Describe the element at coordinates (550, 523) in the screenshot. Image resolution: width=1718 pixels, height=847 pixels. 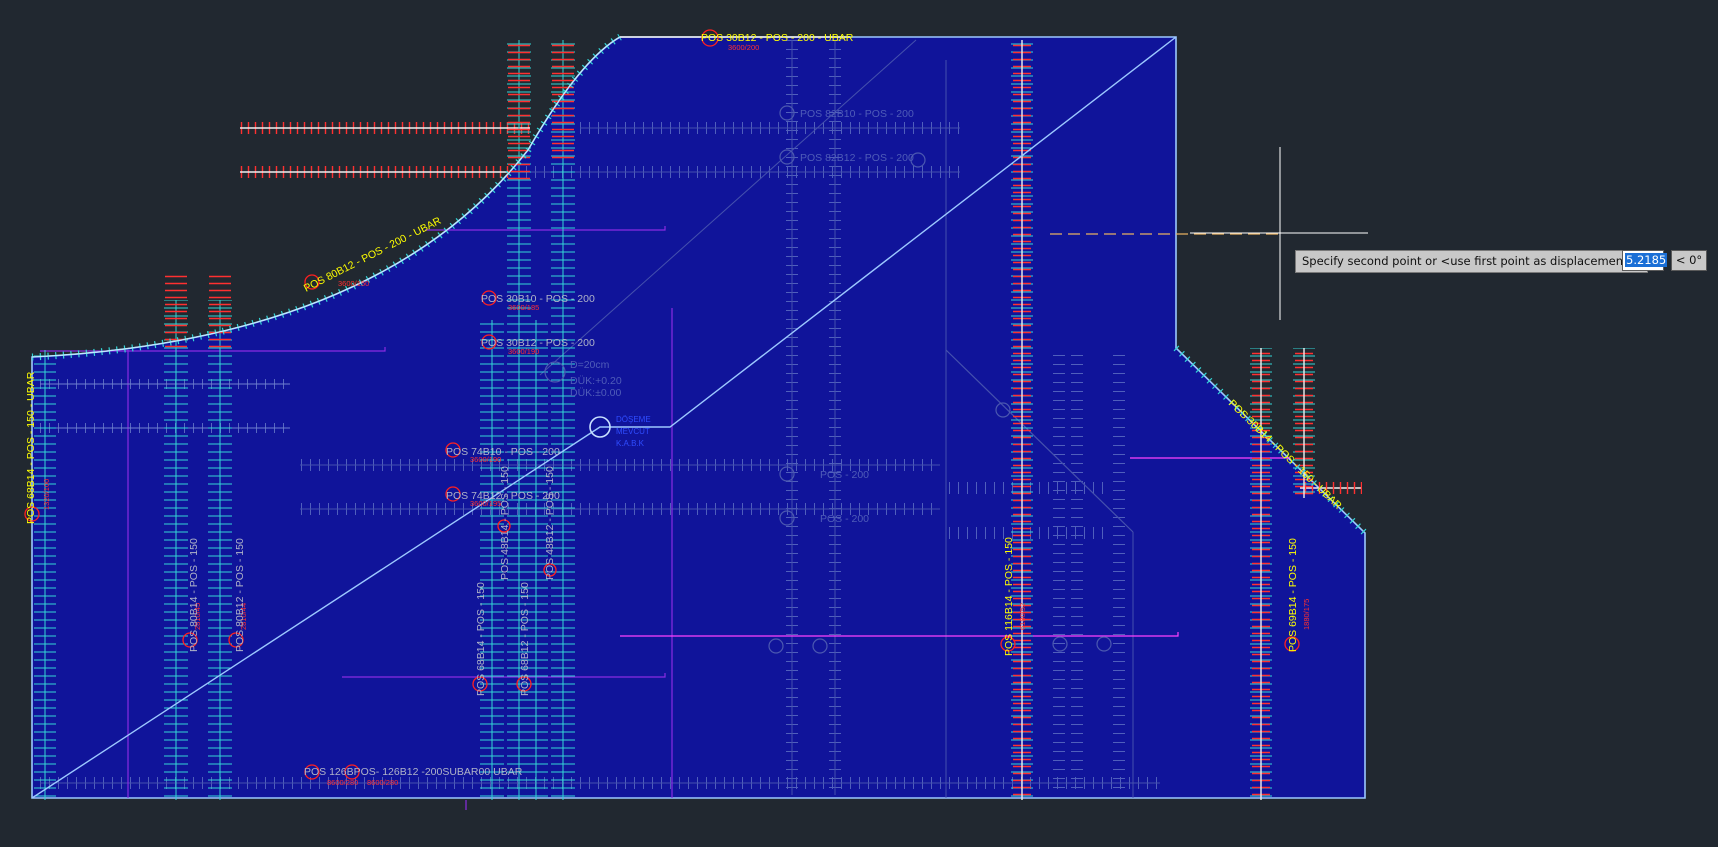
I see `label-48b12: POS 48B12 - POS - 150` at that location.